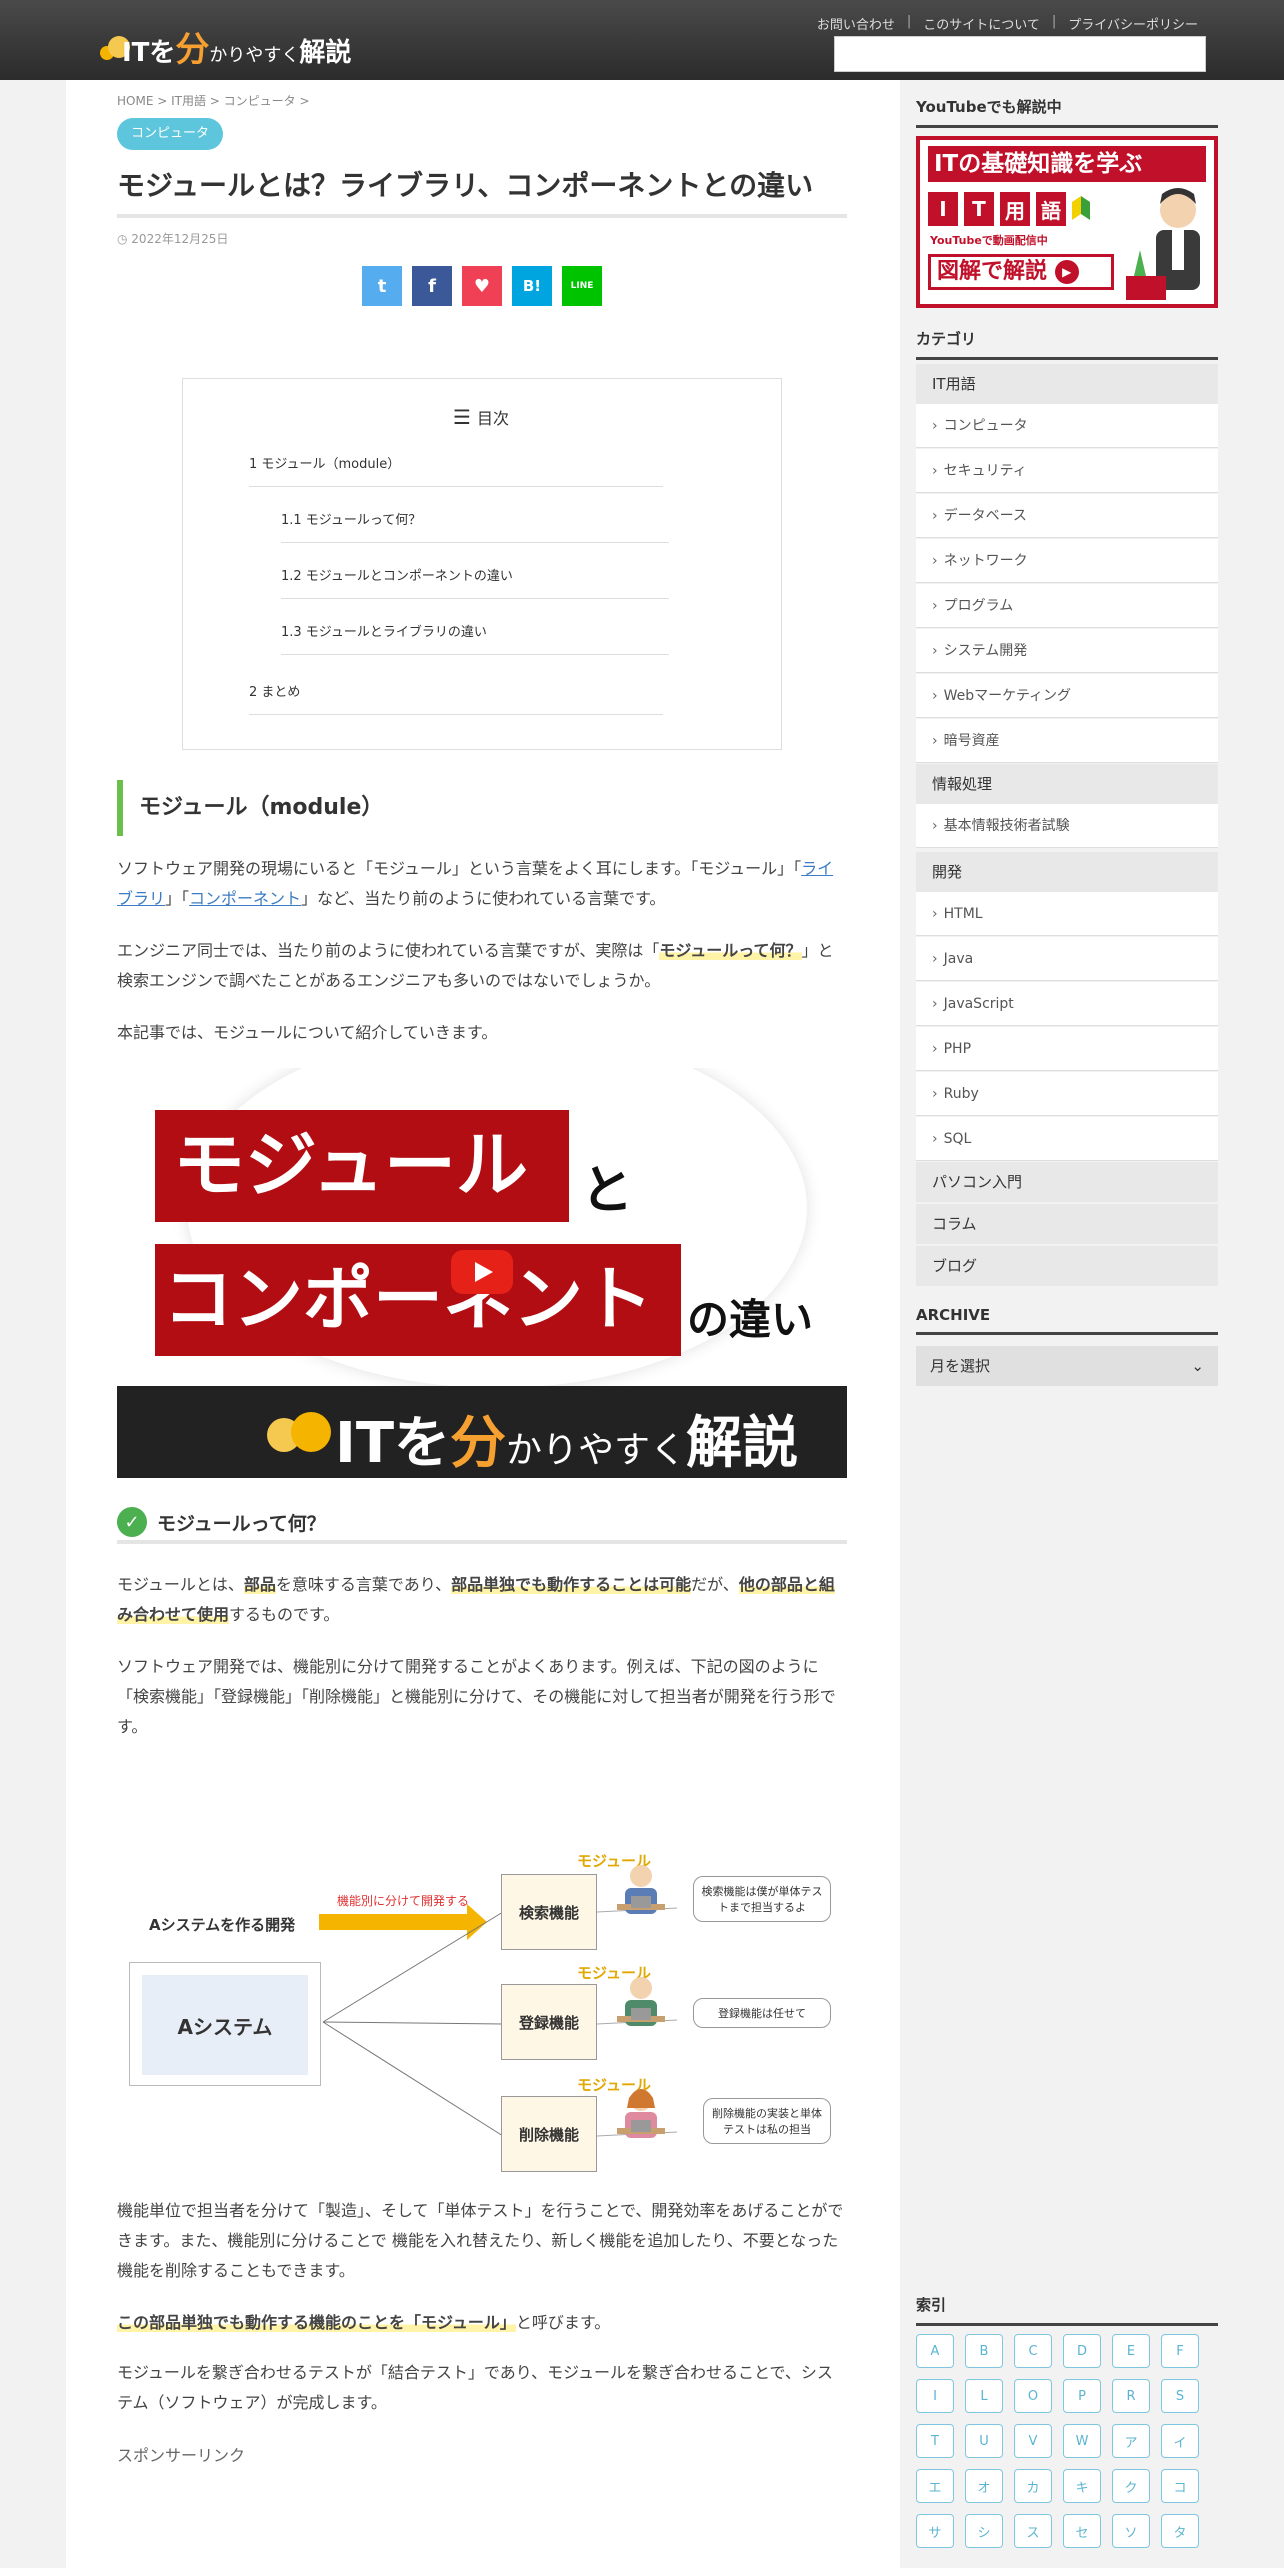 This screenshot has width=1284, height=2568. Describe the element at coordinates (984, 2351) in the screenshot. I see `index-button: B` at that location.